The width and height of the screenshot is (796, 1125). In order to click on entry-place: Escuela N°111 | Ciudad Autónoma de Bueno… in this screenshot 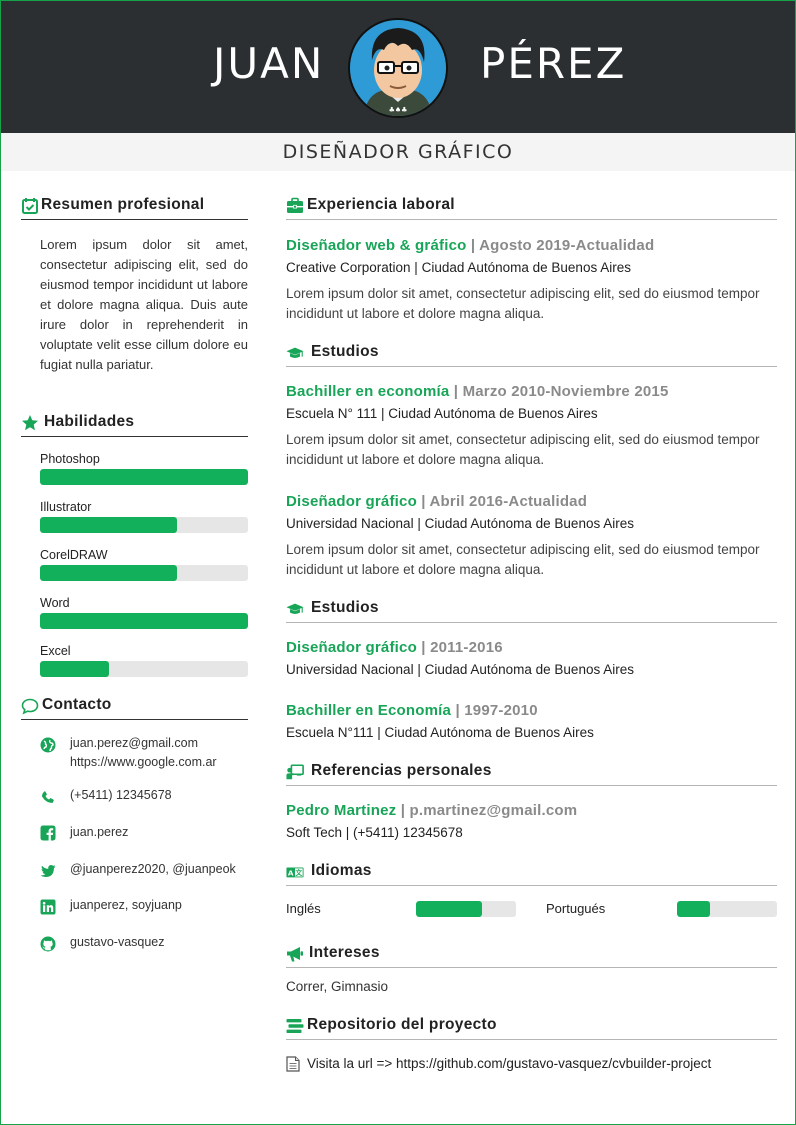, I will do `click(440, 732)`.